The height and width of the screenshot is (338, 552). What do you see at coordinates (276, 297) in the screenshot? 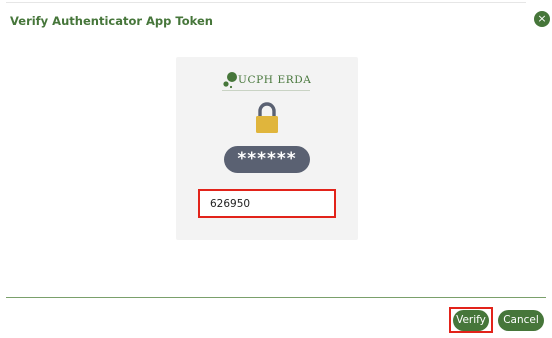
I see `footer-divider` at bounding box center [276, 297].